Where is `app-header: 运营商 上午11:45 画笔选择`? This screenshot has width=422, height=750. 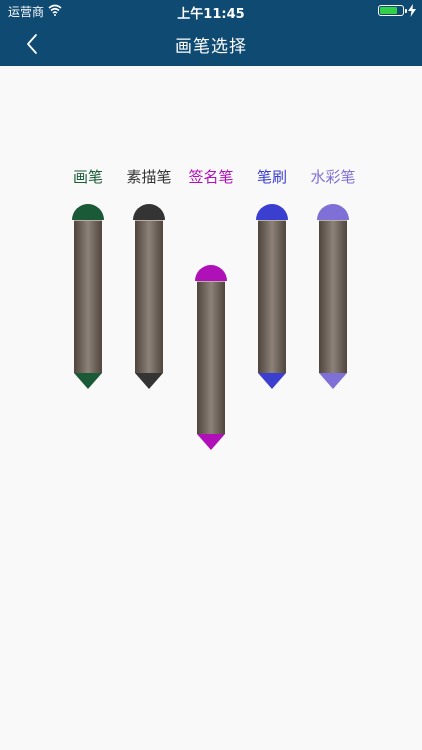
app-header: 运营商 上午11:45 画笔选择 is located at coordinates (211, 33).